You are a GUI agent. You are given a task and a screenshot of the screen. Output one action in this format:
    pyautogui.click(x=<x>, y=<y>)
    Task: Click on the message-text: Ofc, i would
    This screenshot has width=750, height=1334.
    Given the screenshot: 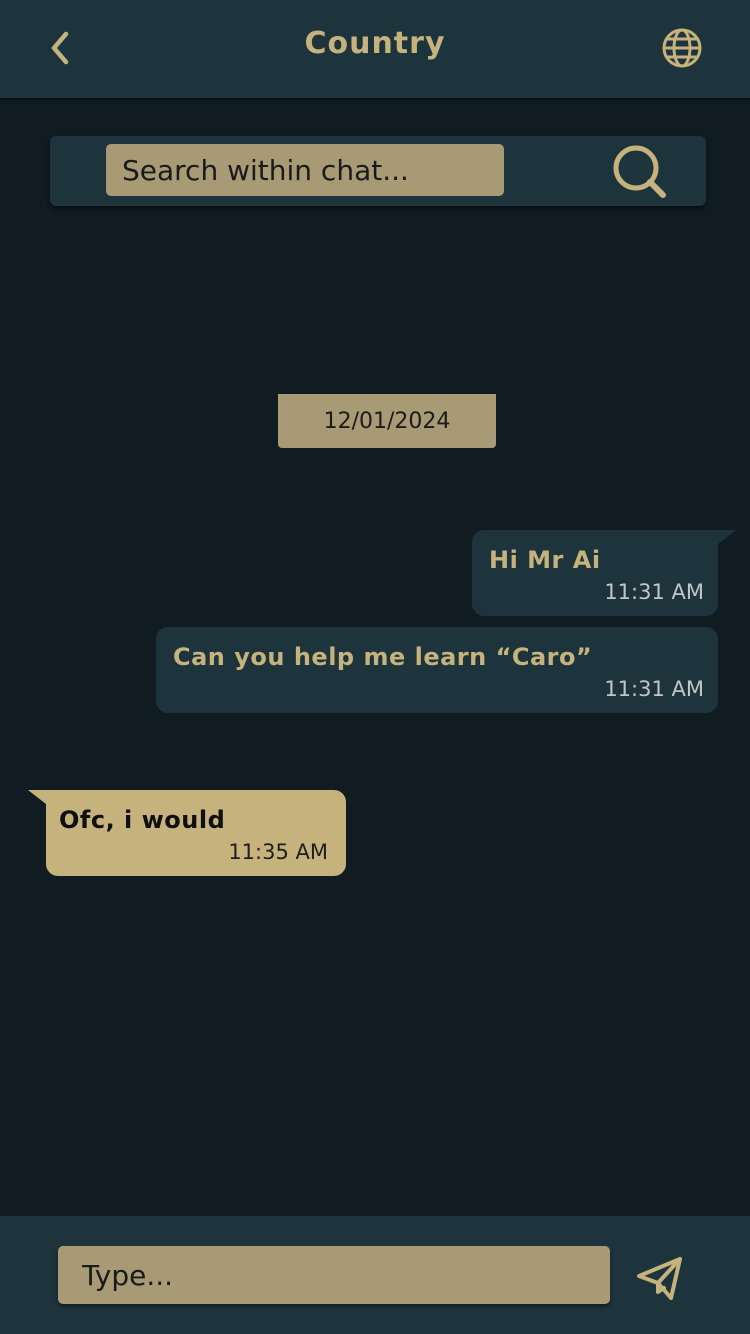 What is the action you would take?
    pyautogui.click(x=142, y=820)
    